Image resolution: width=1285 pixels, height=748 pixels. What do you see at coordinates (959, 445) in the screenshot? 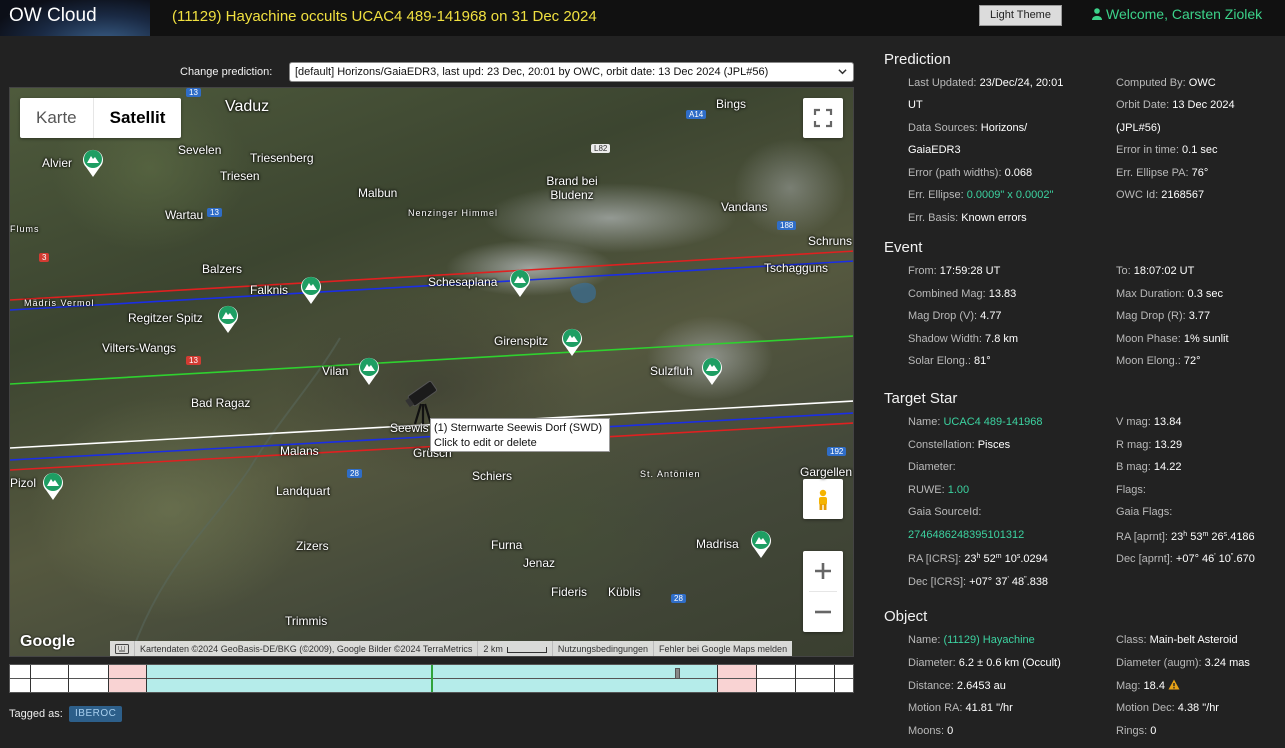
I see `field-constellation: Constellation: Pisces` at bounding box center [959, 445].